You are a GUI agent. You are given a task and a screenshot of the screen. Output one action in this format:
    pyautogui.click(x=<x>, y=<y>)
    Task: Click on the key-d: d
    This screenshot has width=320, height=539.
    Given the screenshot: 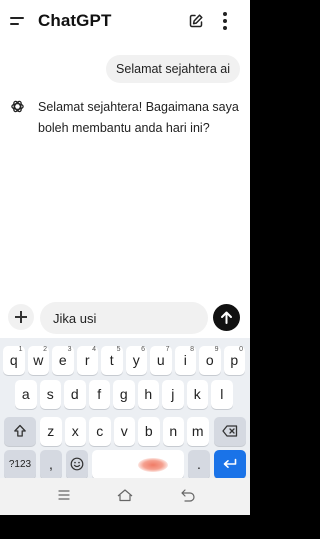 What is the action you would take?
    pyautogui.click(x=75, y=394)
    